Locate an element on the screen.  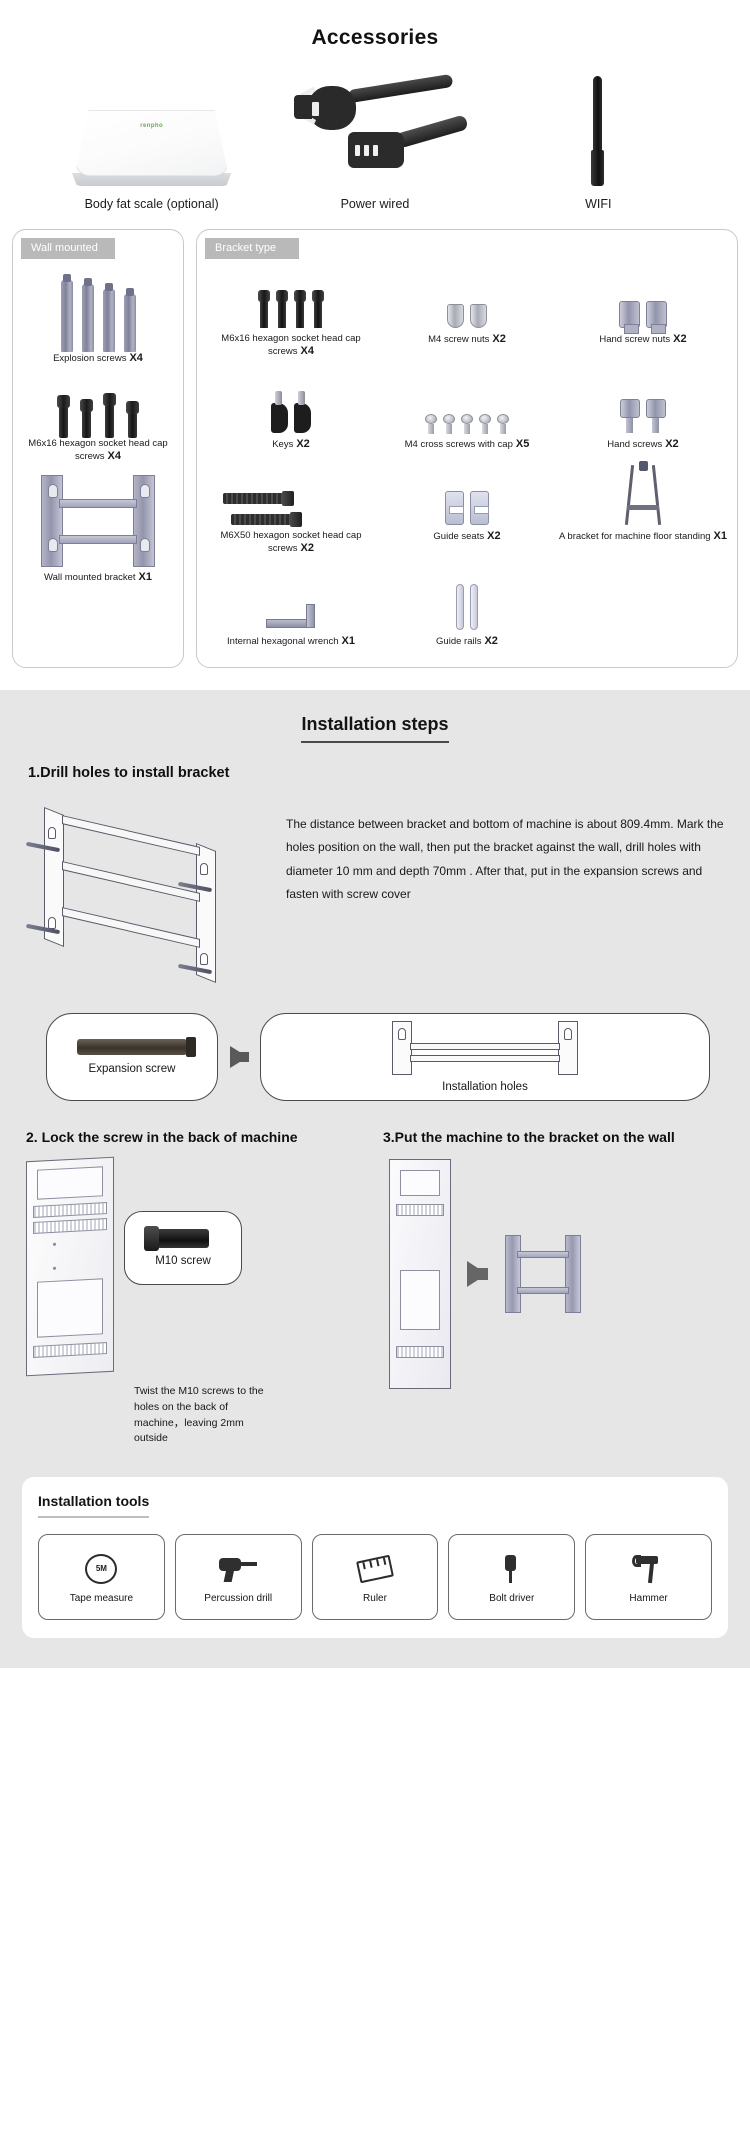
part-cell-long-bolts: M6X50 hexagon socket head cap screws X2 is located at coordinates (291, 511).